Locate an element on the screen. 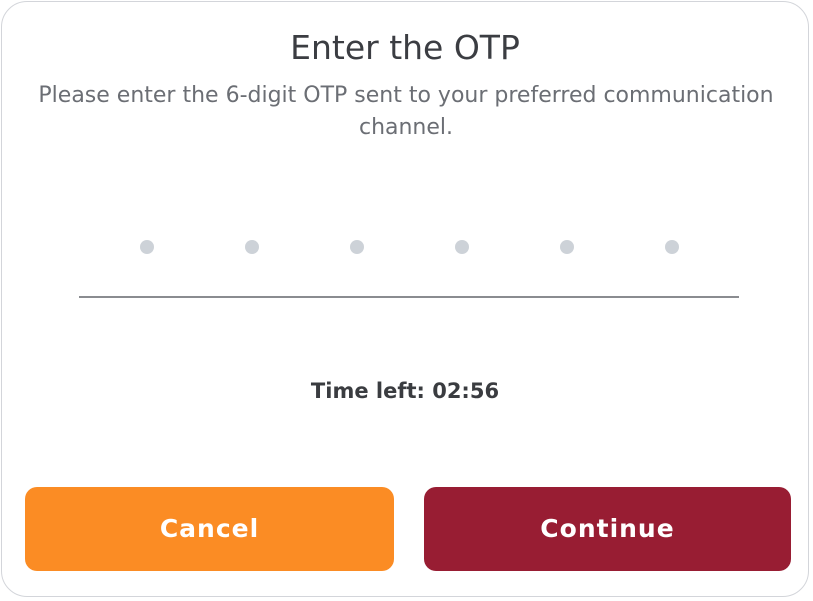  otp-input is located at coordinates (409, 261).